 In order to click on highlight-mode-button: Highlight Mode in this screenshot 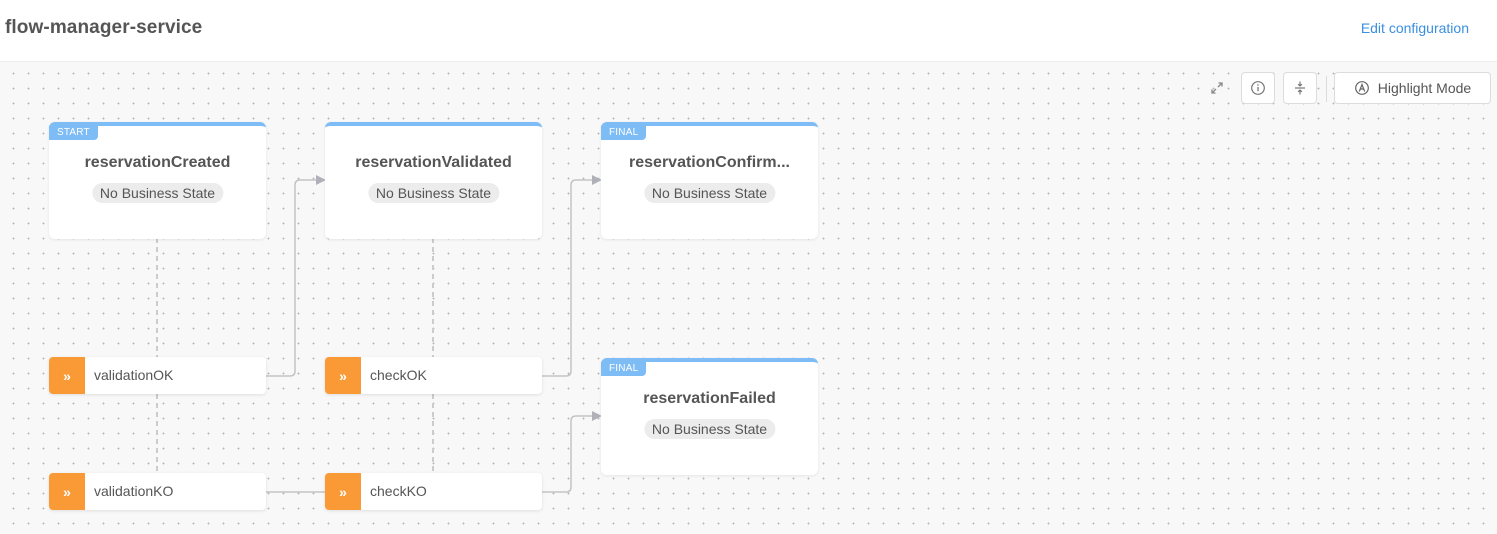, I will do `click(1412, 88)`.